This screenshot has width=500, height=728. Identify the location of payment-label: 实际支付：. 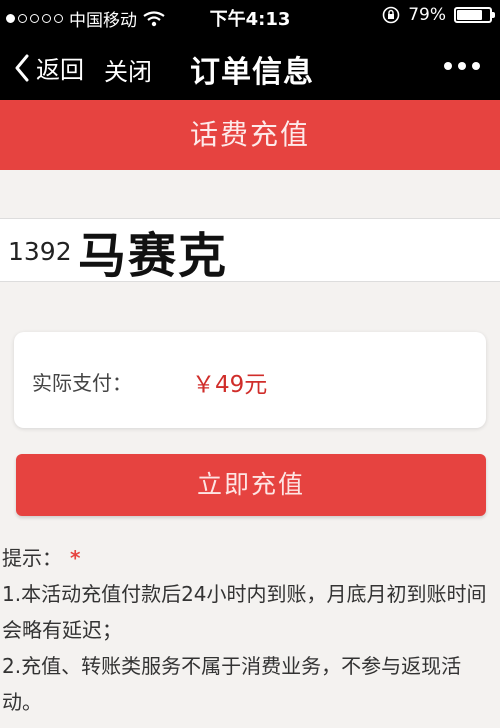
(82, 383).